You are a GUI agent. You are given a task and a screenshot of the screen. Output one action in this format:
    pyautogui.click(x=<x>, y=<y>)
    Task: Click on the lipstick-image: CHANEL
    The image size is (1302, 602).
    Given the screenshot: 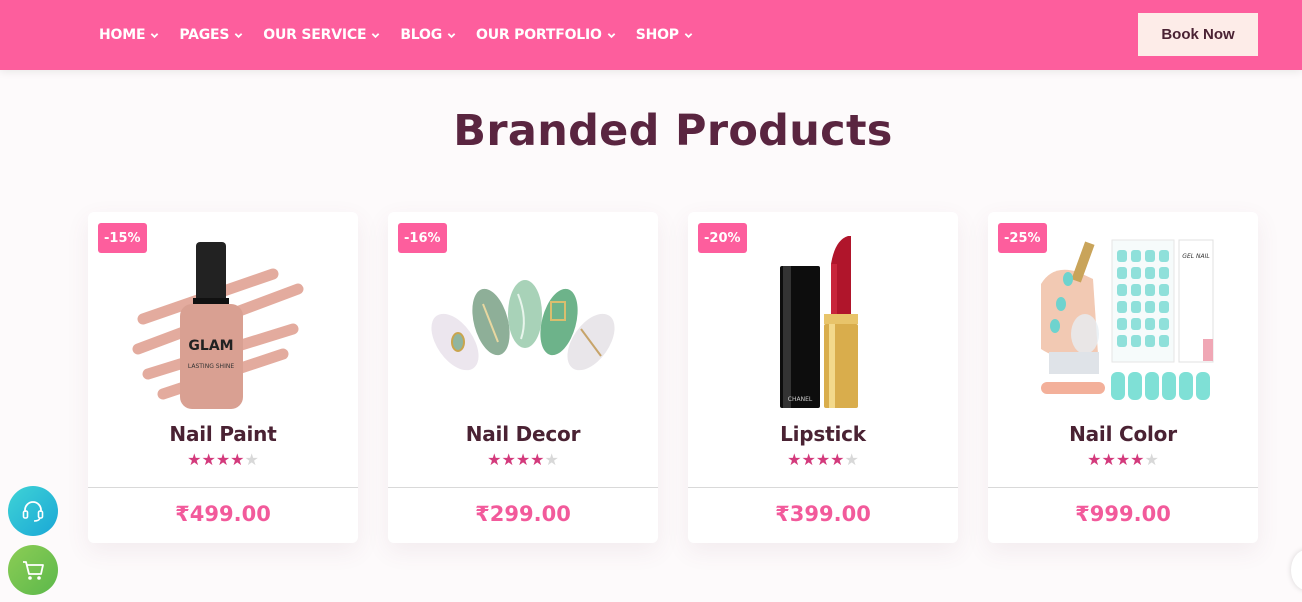 What is the action you would take?
    pyautogui.click(x=823, y=321)
    